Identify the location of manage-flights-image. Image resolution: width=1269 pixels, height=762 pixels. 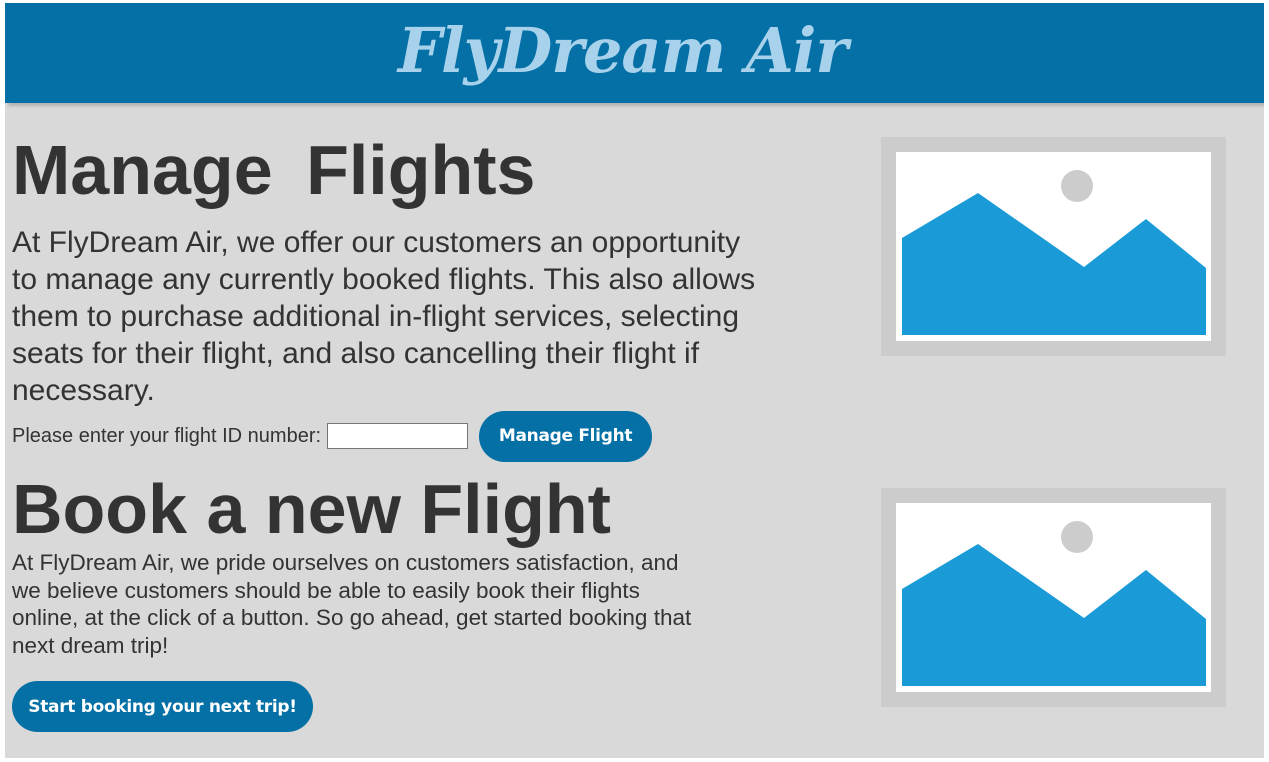
(1053, 246).